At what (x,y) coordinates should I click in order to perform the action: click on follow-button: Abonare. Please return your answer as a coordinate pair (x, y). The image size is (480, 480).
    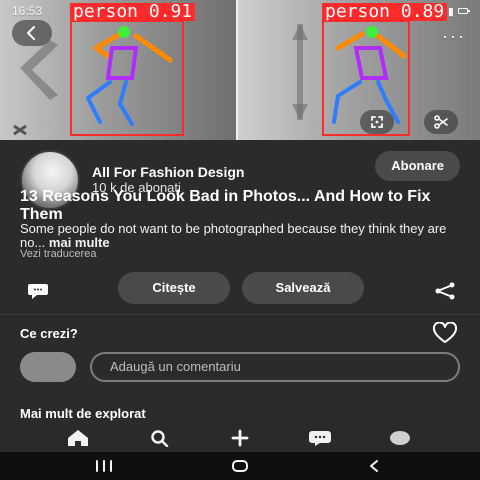
    Looking at the image, I should click on (417, 166).